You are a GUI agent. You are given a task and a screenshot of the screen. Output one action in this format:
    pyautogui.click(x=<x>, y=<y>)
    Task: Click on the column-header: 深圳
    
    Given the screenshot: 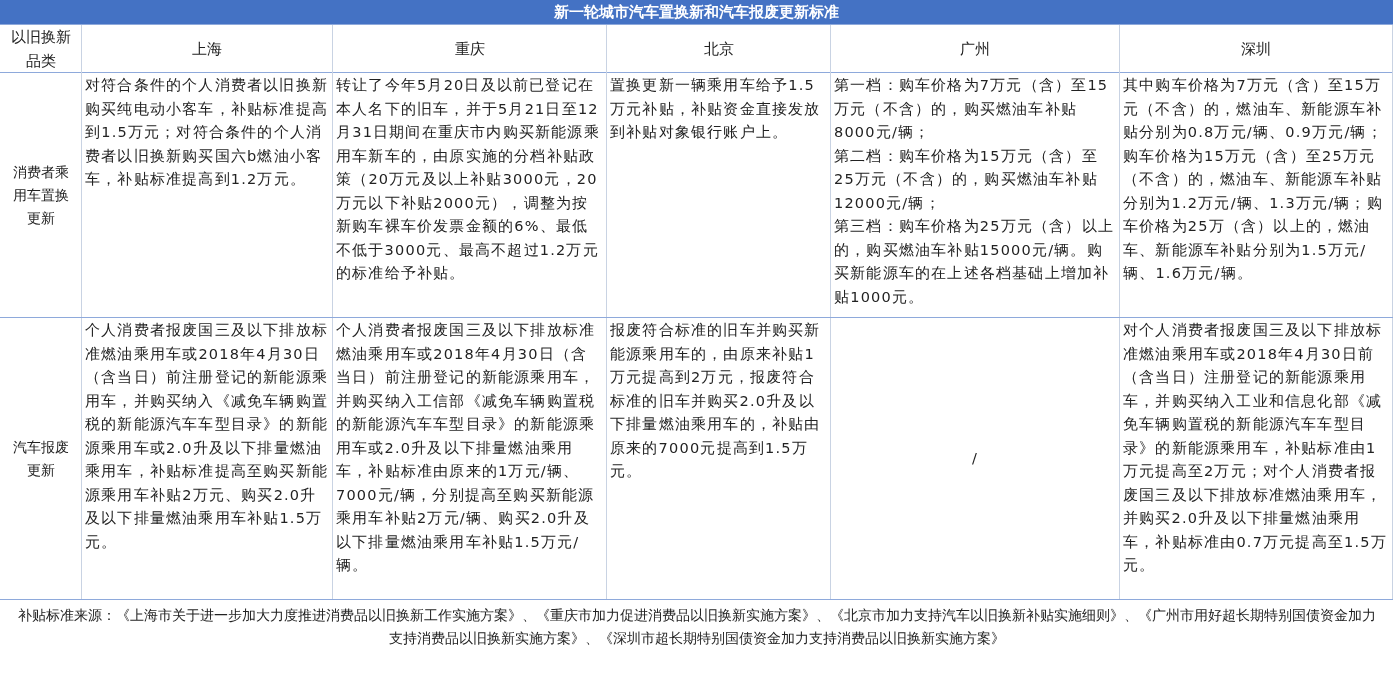 What is the action you would take?
    pyautogui.click(x=1256, y=49)
    